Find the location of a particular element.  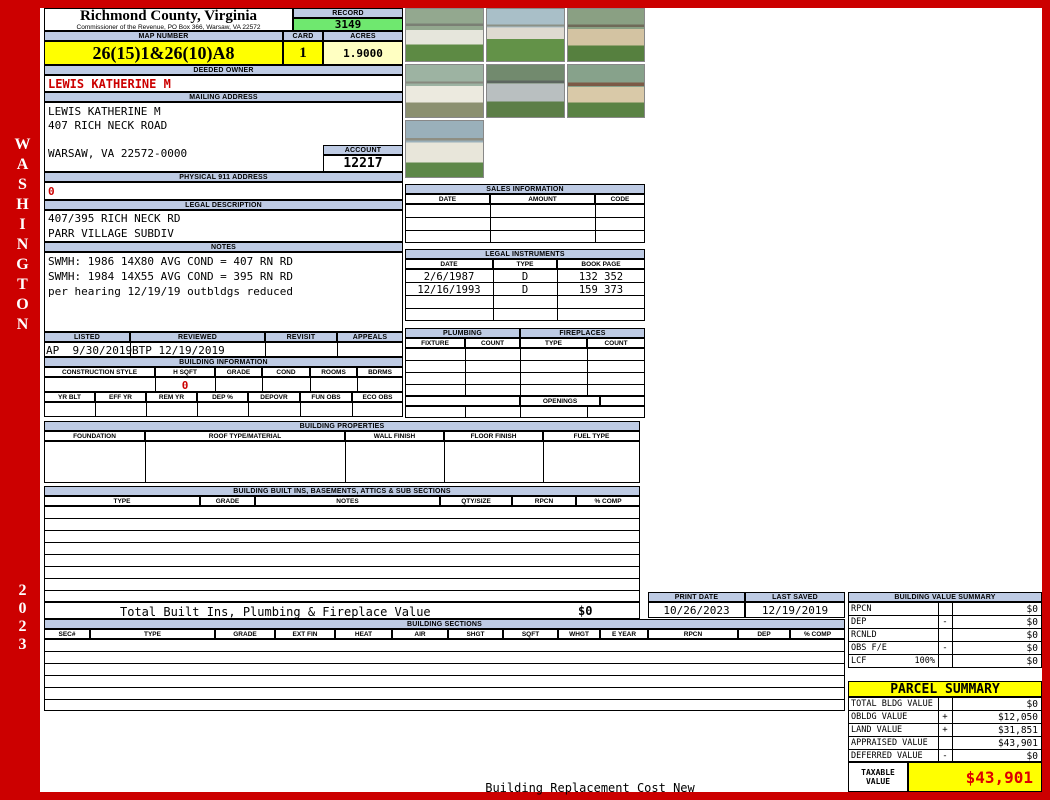

card-header: CARD is located at coordinates (303, 36).